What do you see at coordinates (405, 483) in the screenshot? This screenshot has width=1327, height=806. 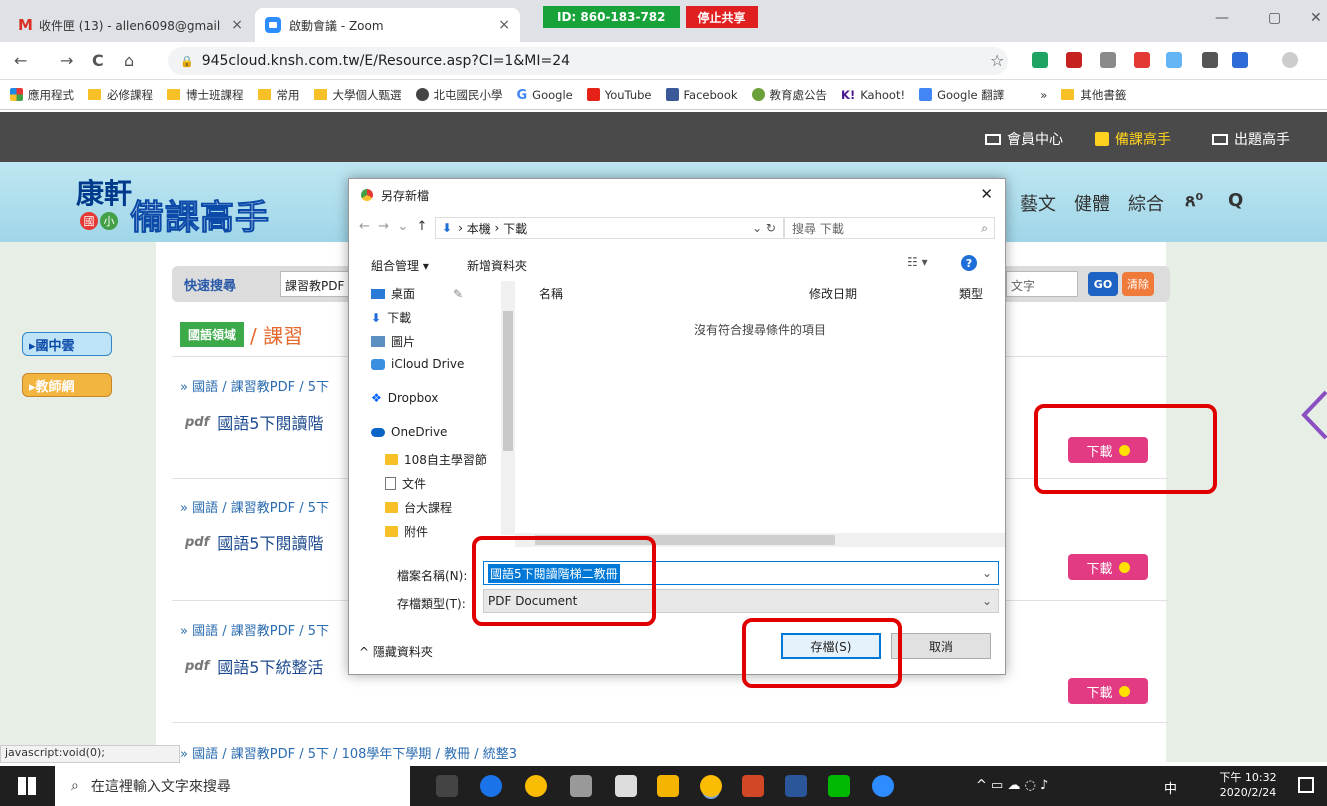 I see `tree-item-documents: 文件` at bounding box center [405, 483].